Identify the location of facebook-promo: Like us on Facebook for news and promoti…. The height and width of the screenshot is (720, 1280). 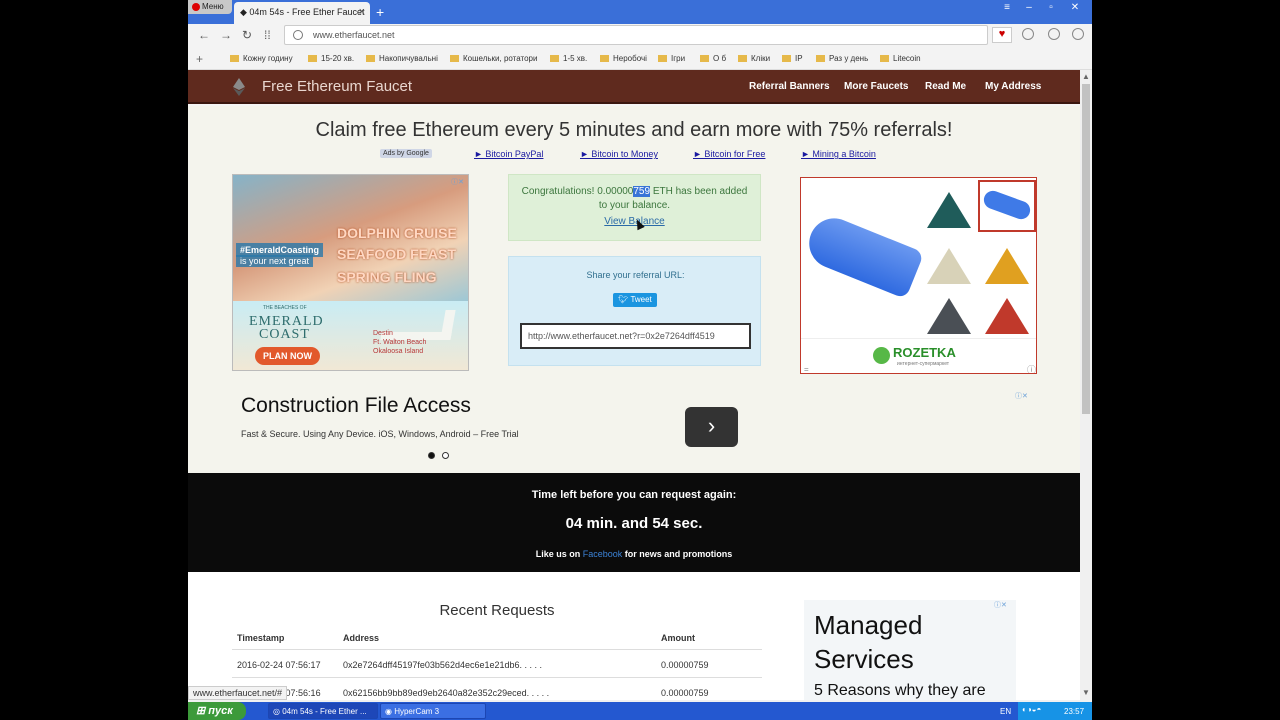
(634, 554).